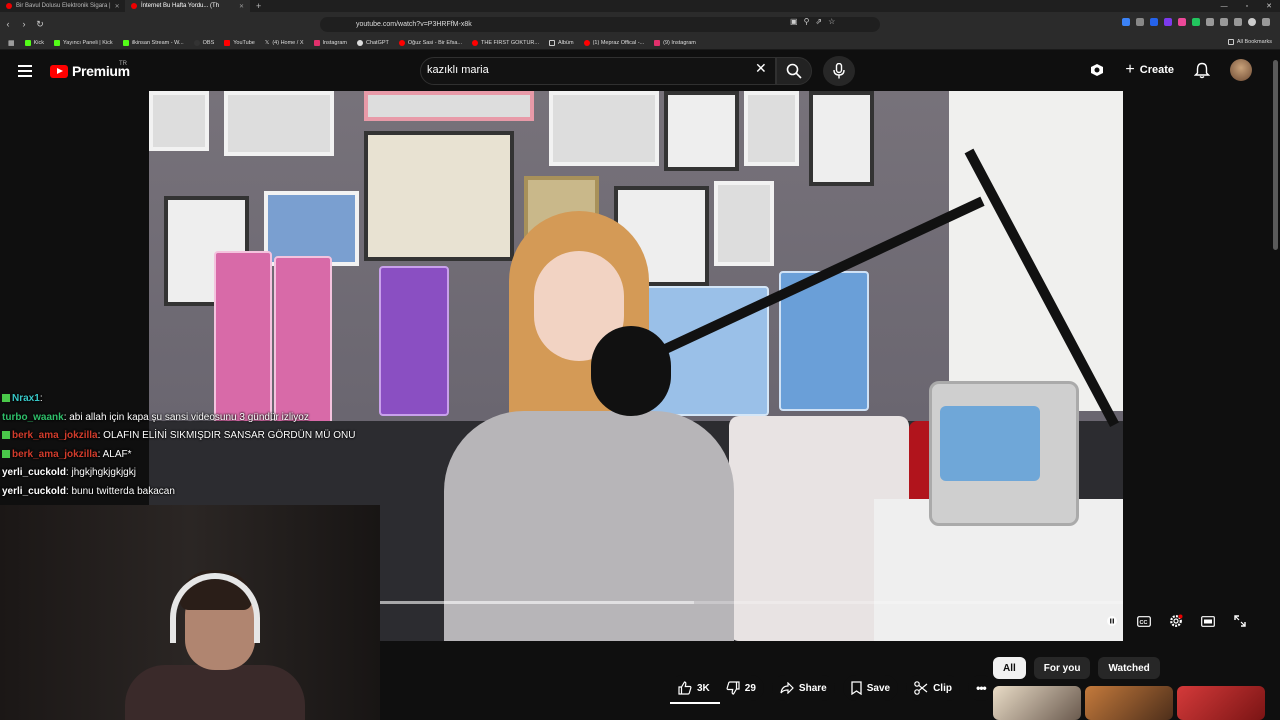 This screenshot has width=1280, height=720. What do you see at coordinates (794, 21) in the screenshot?
I see `install-icon: ▣` at bounding box center [794, 21].